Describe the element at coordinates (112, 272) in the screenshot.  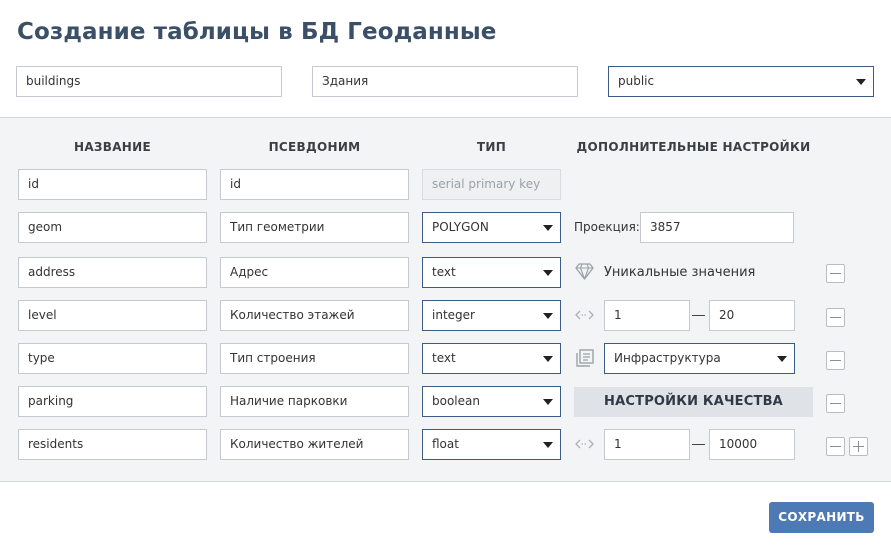
I see `column-name-input: address` at that location.